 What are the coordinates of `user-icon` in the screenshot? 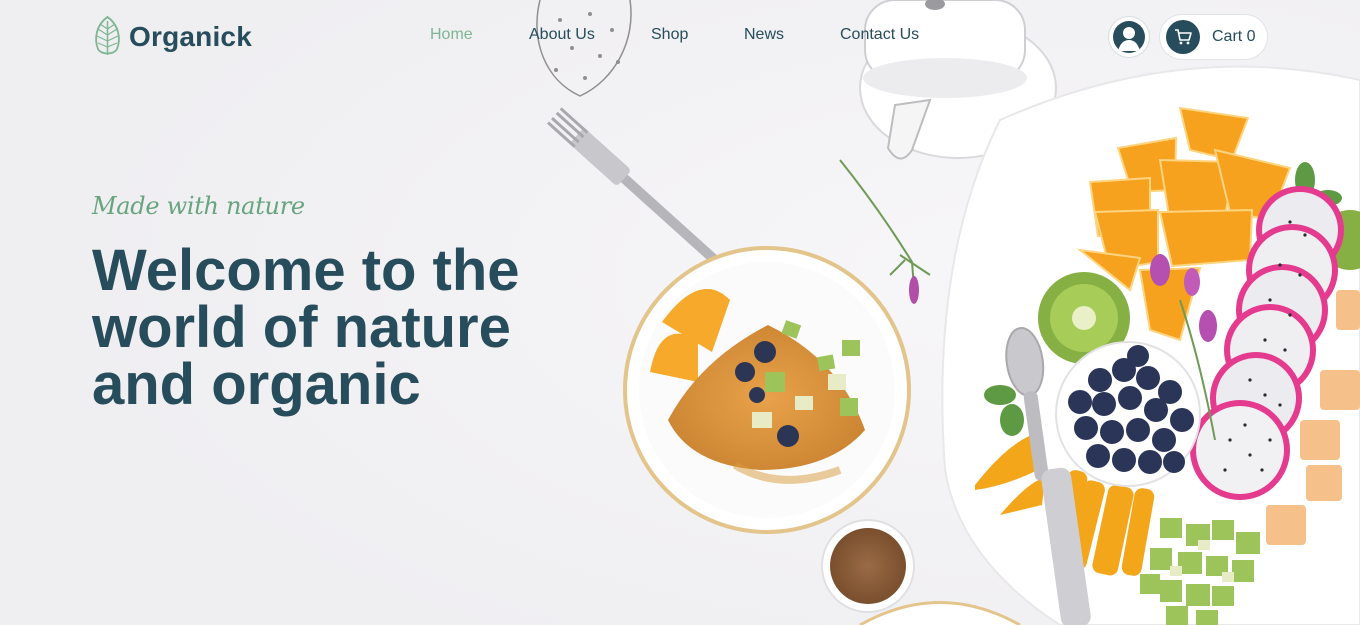 It's located at (1129, 37).